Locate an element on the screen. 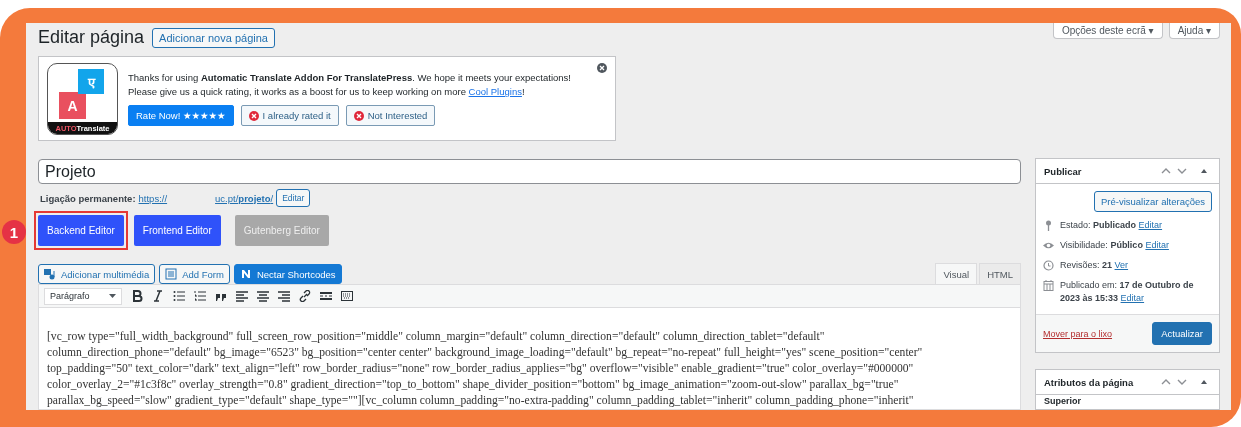 This screenshot has width=1241, height=427. read-more-icon is located at coordinates (326, 296).